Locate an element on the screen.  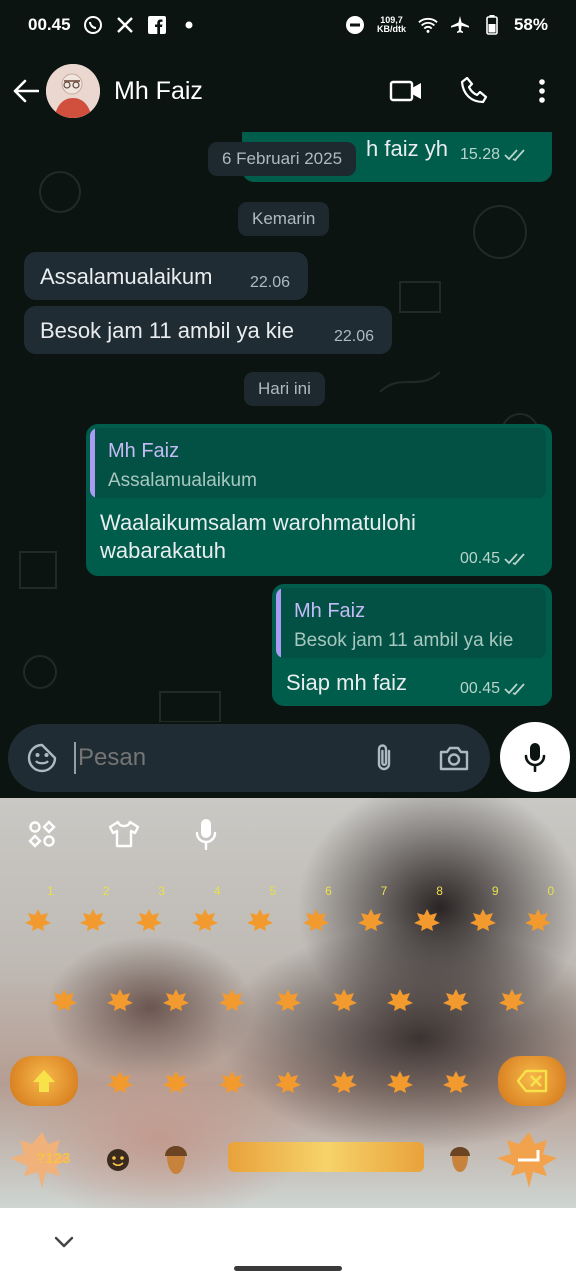
facebook-icon is located at coordinates (157, 25).